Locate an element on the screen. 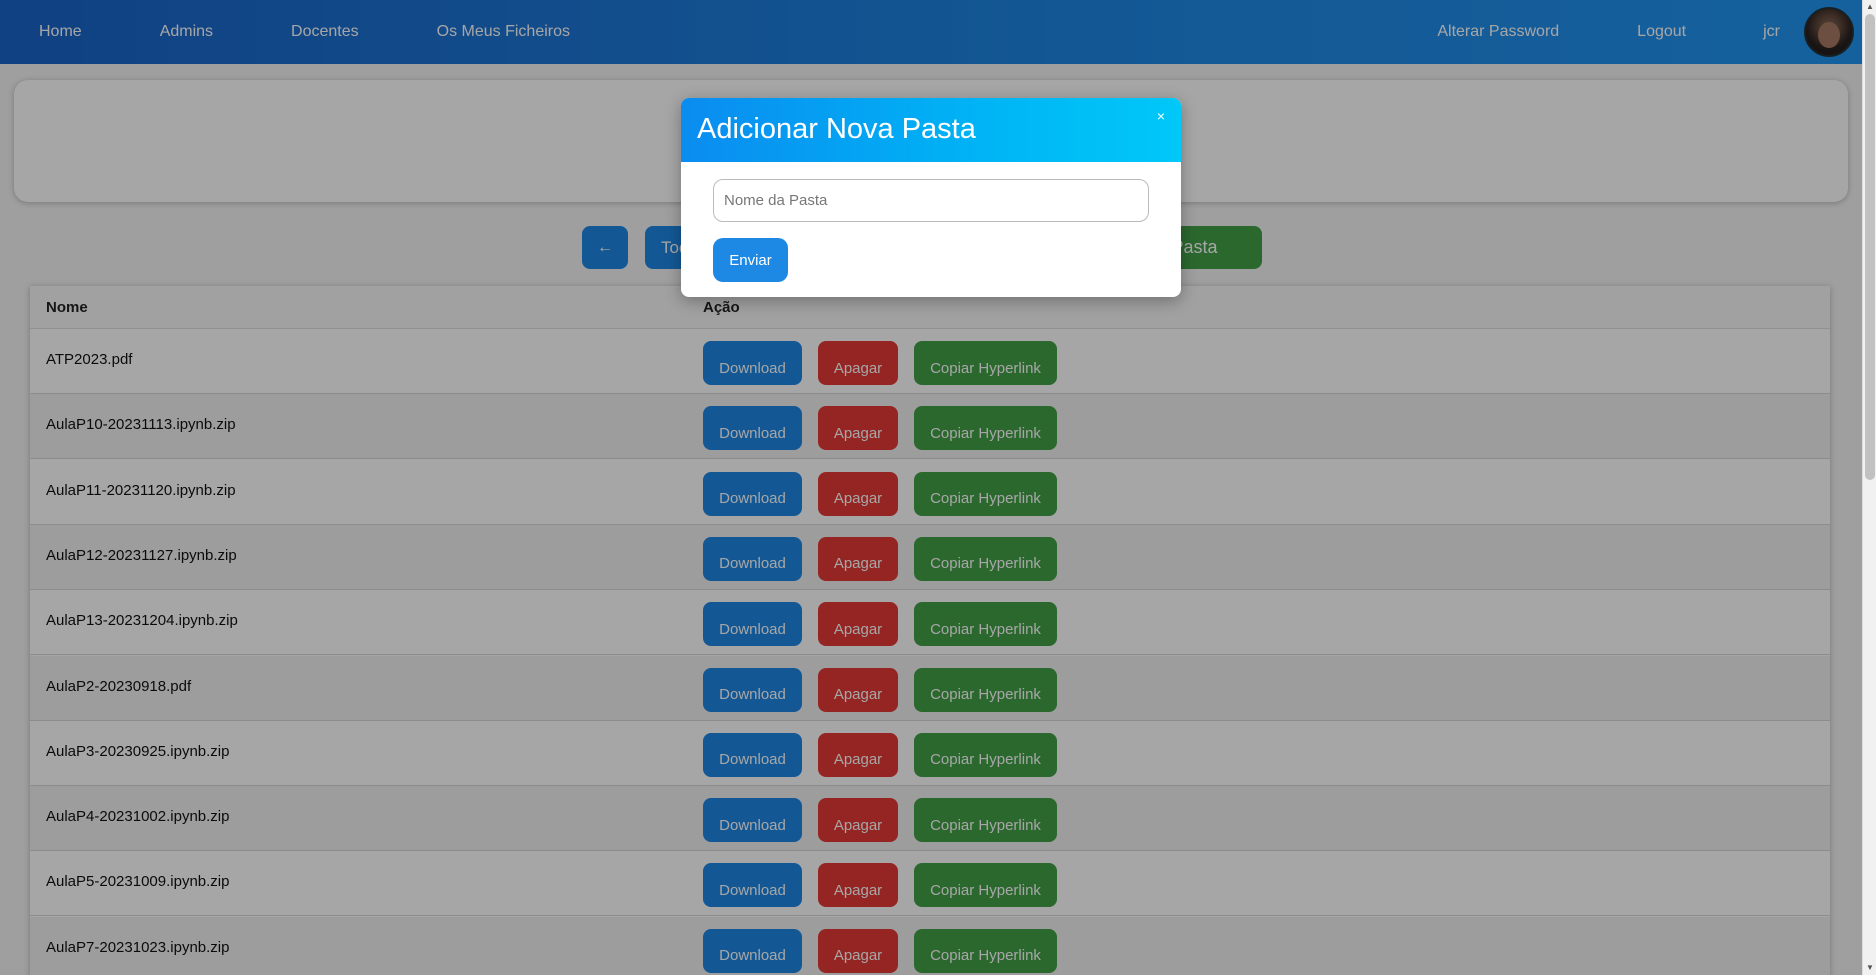 The height and width of the screenshot is (975, 1876). folder-name-input is located at coordinates (931, 200).